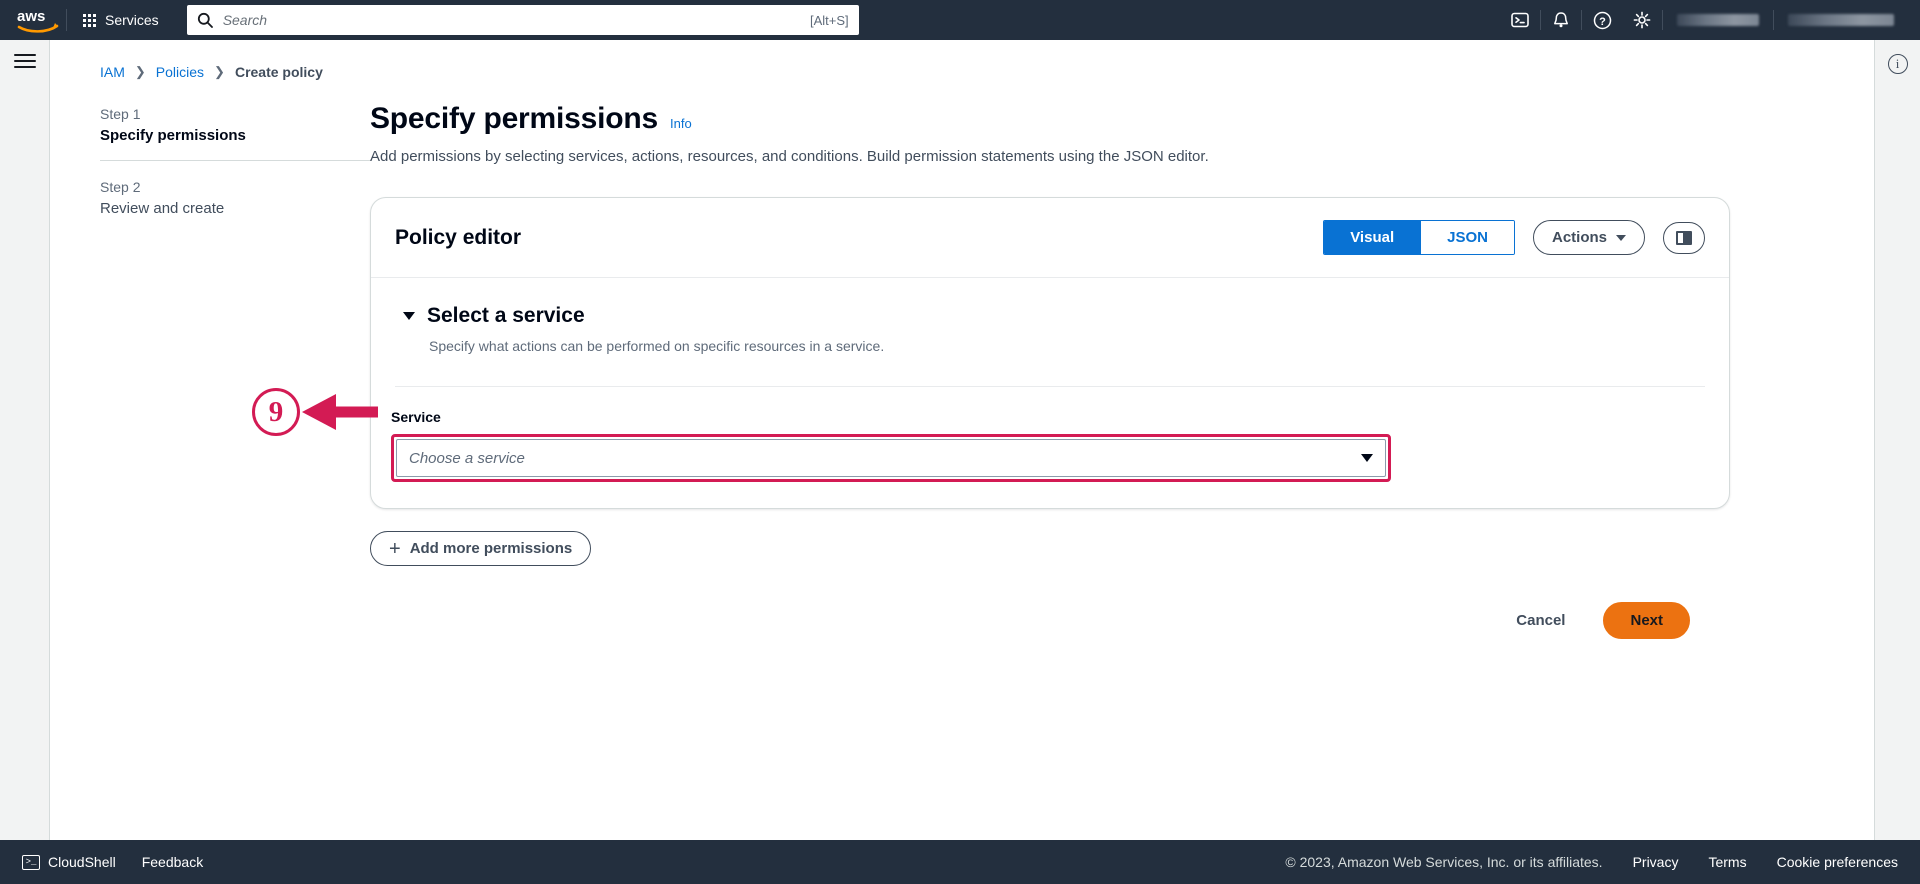  Describe the element at coordinates (1646, 620) in the screenshot. I see `next-button: Next` at that location.